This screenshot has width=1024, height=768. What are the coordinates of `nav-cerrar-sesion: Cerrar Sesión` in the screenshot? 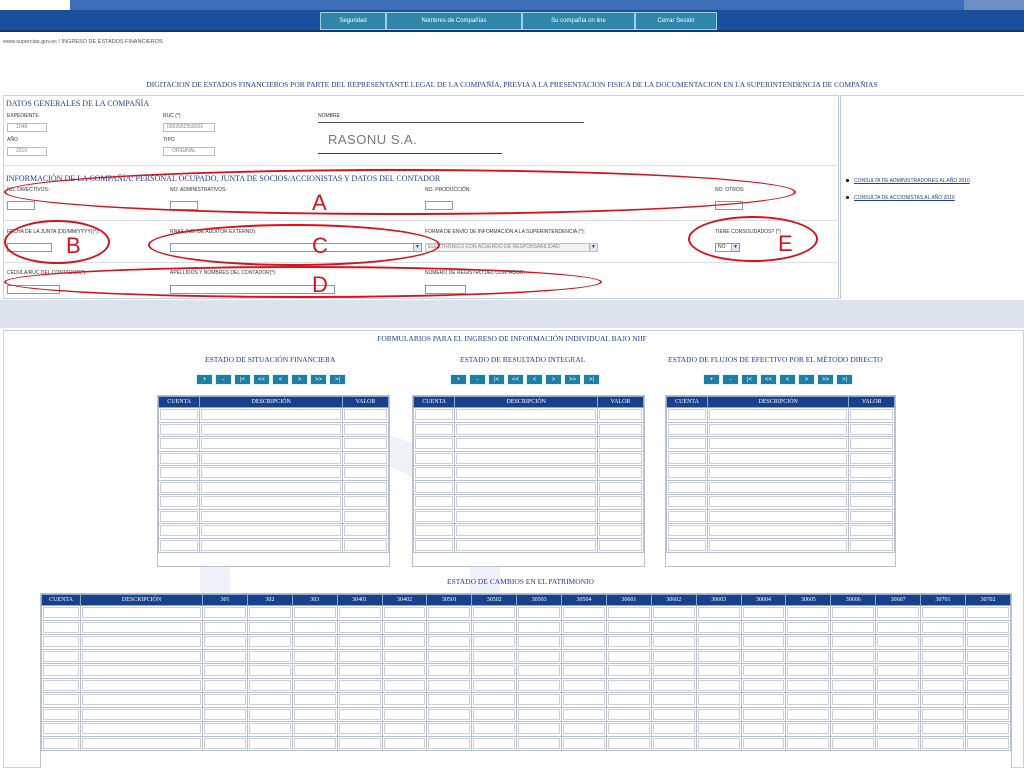 It's located at (676, 21).